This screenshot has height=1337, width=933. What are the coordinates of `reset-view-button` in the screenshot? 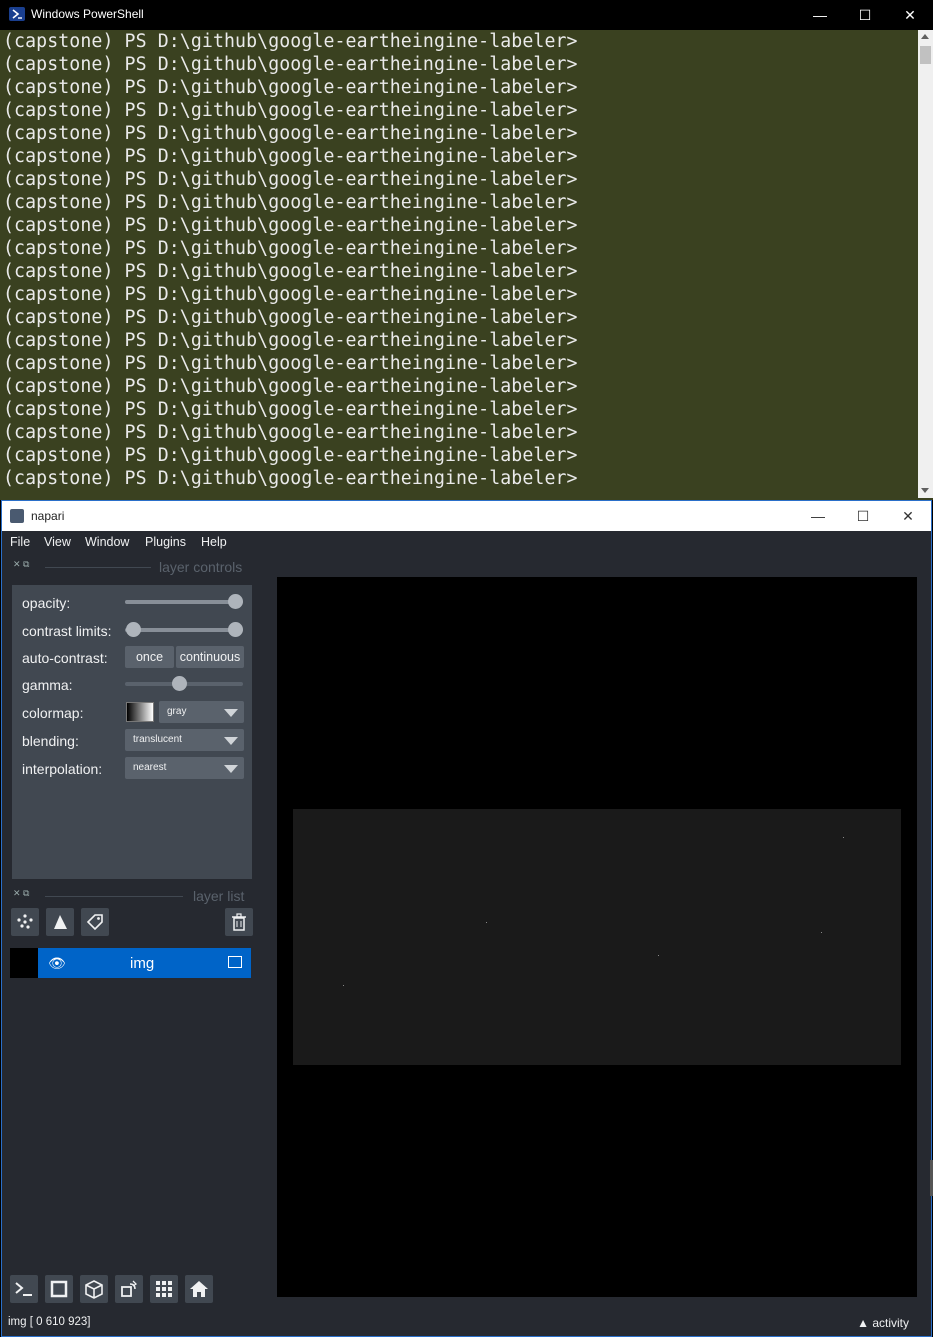 It's located at (199, 1289).